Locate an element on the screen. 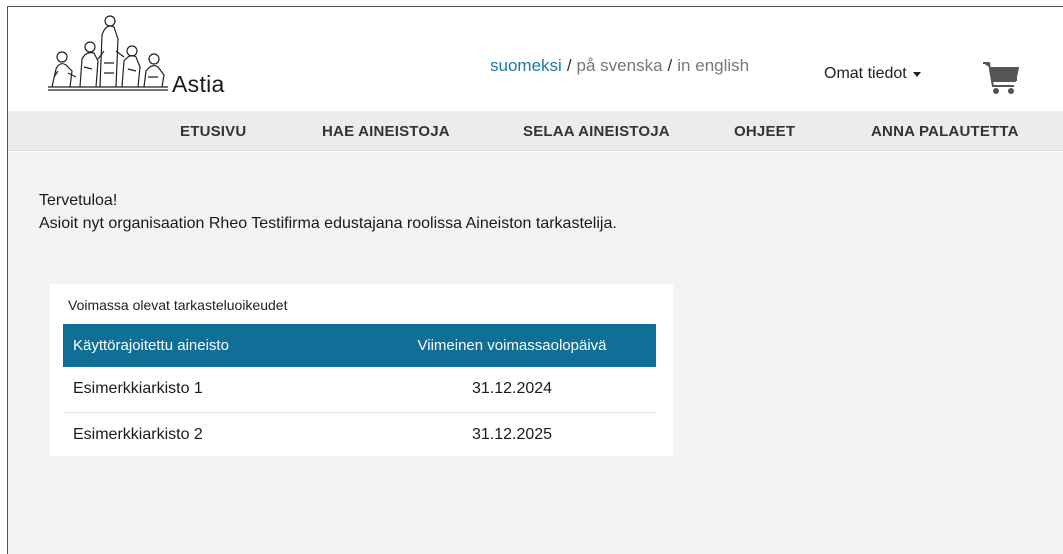 The width and height of the screenshot is (1063, 554). language-fi: suomeksi is located at coordinates (526, 65).